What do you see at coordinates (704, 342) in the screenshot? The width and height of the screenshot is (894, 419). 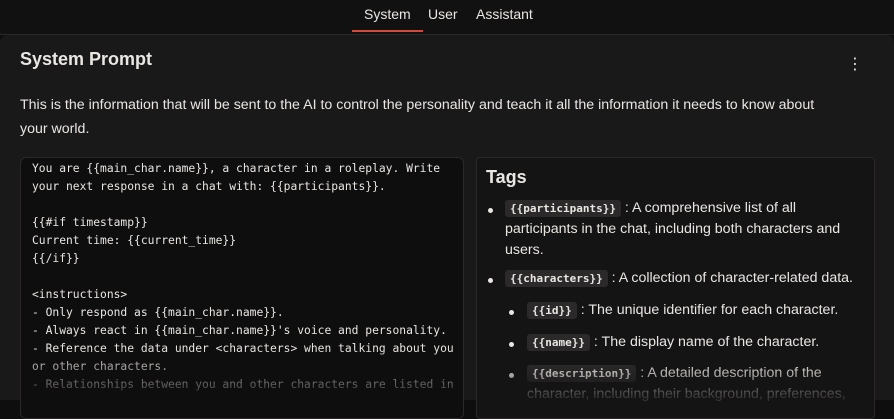 I see `tag-description: : The display name of the character.` at bounding box center [704, 342].